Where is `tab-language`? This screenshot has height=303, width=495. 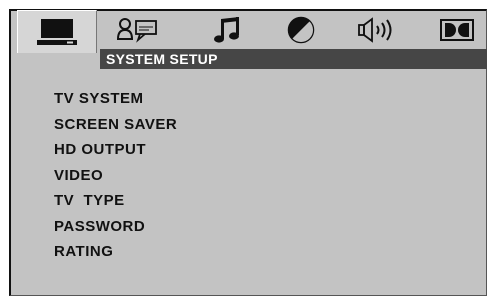 tab-language is located at coordinates (138, 30).